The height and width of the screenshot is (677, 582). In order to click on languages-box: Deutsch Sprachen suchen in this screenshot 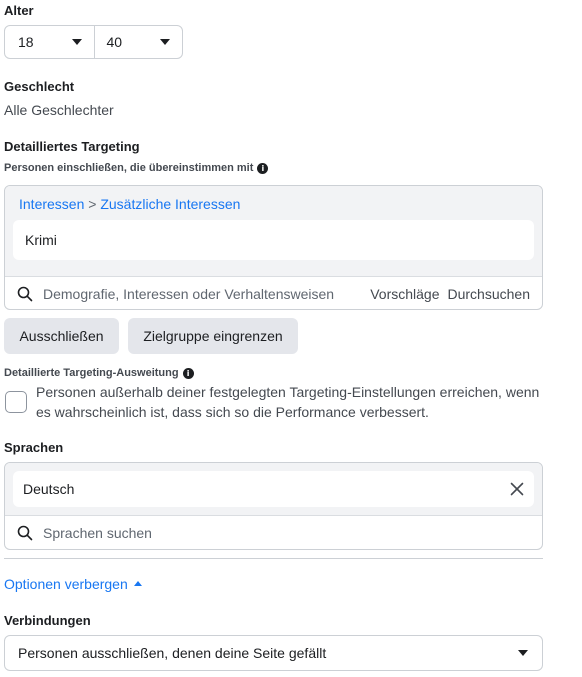, I will do `click(273, 506)`.